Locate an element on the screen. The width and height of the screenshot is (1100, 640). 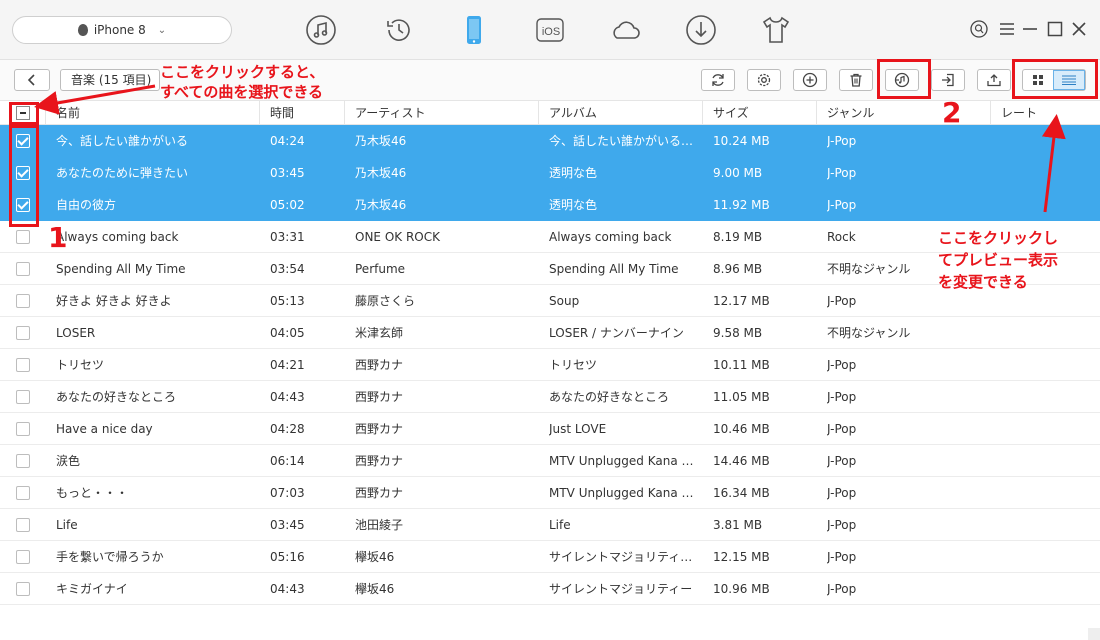
download-icon is located at coordinates (701, 30).